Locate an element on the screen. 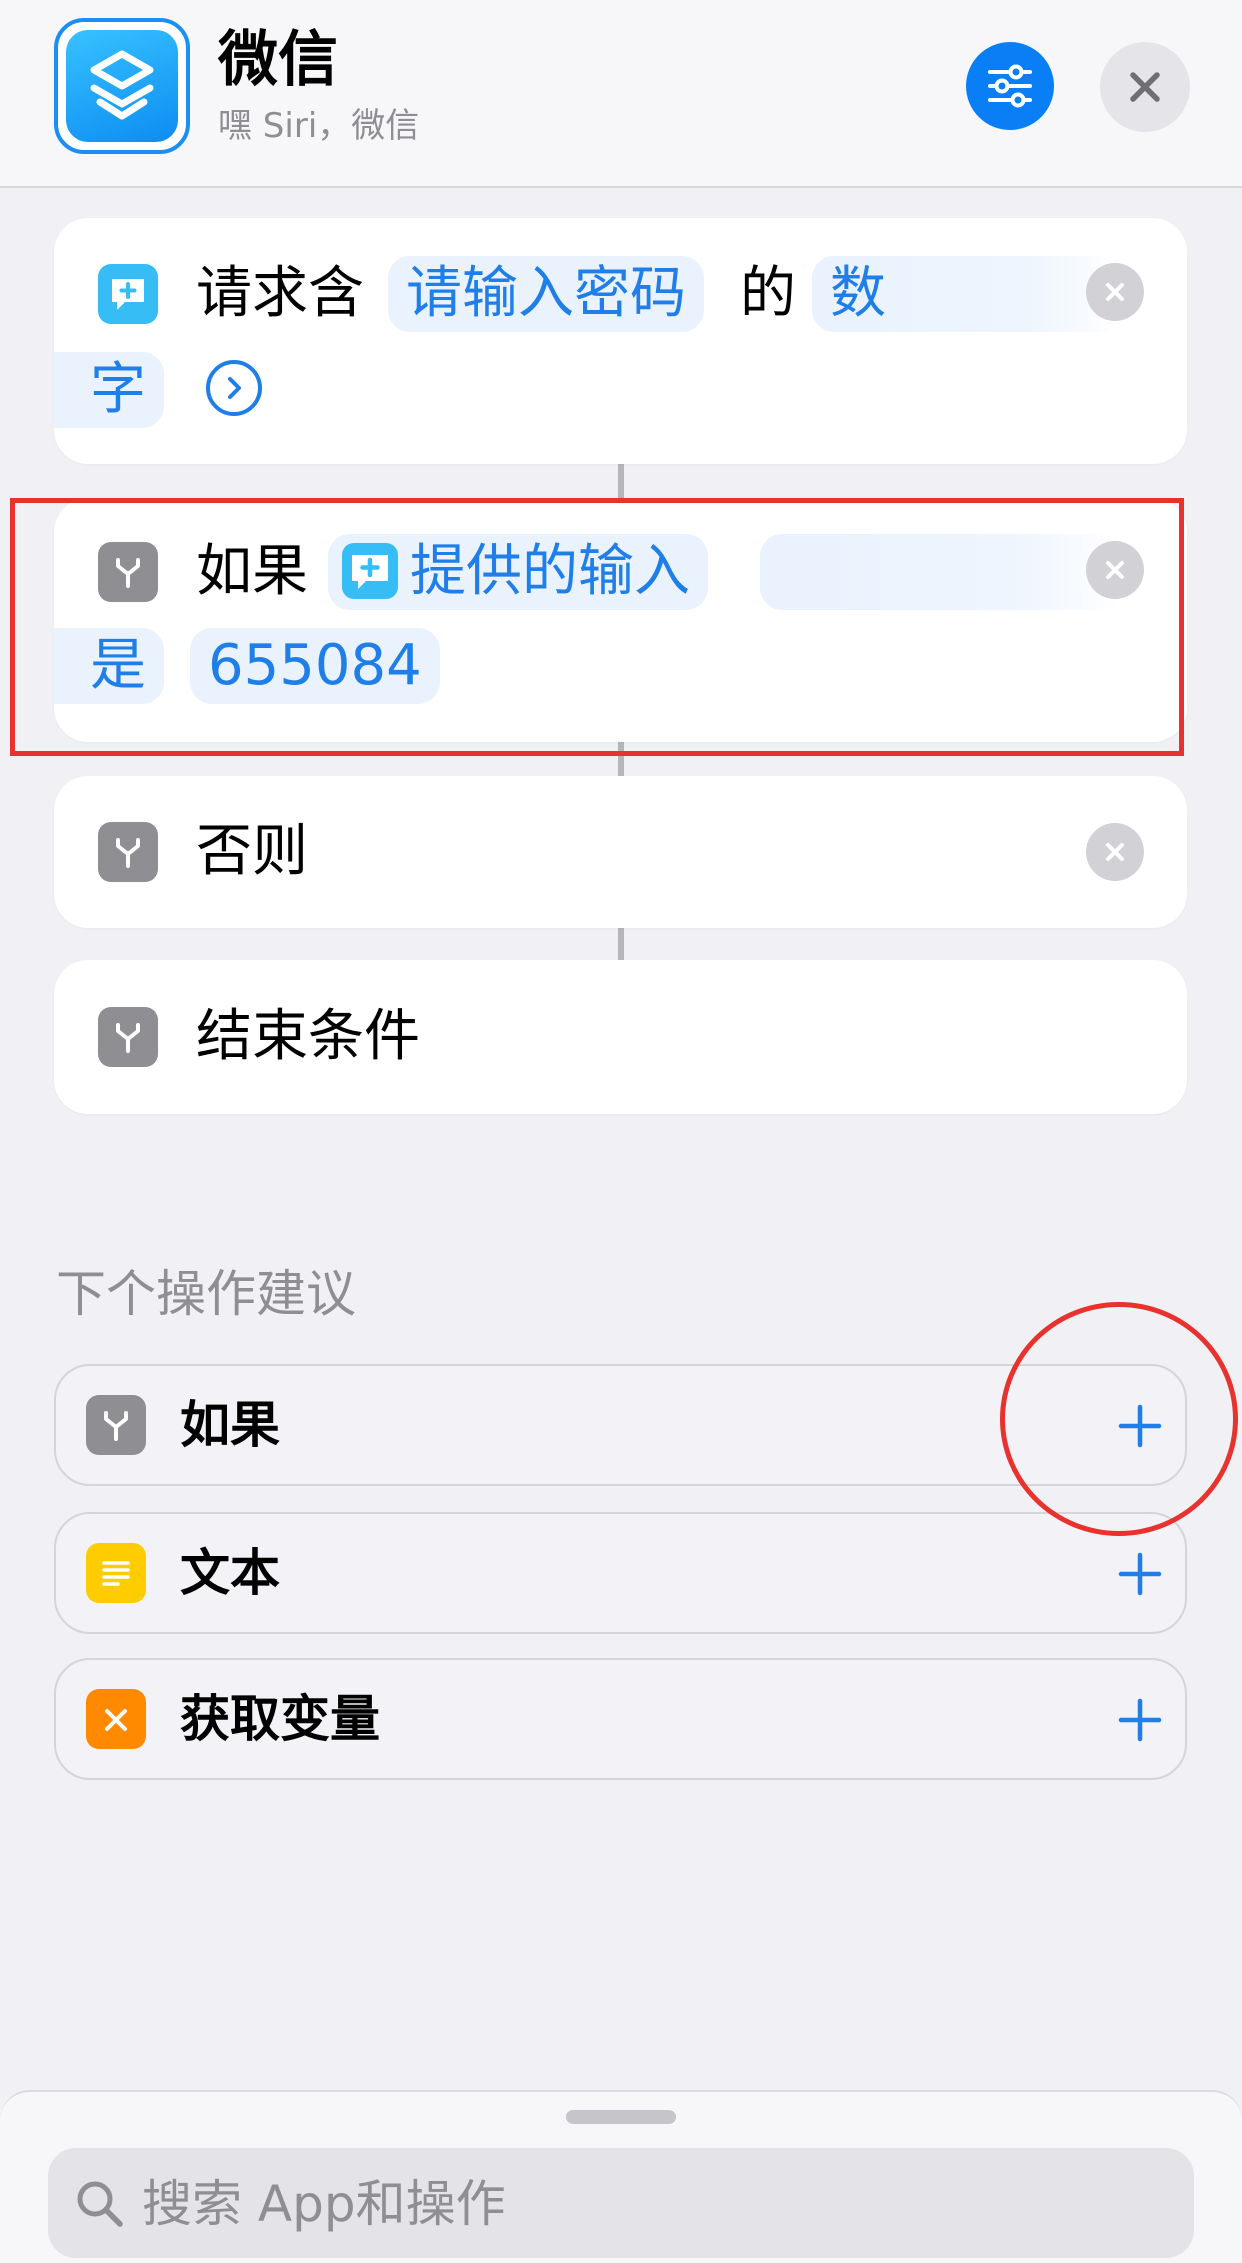 This screenshot has width=1242, height=2263. suggestion-label: 如果 is located at coordinates (230, 1425).